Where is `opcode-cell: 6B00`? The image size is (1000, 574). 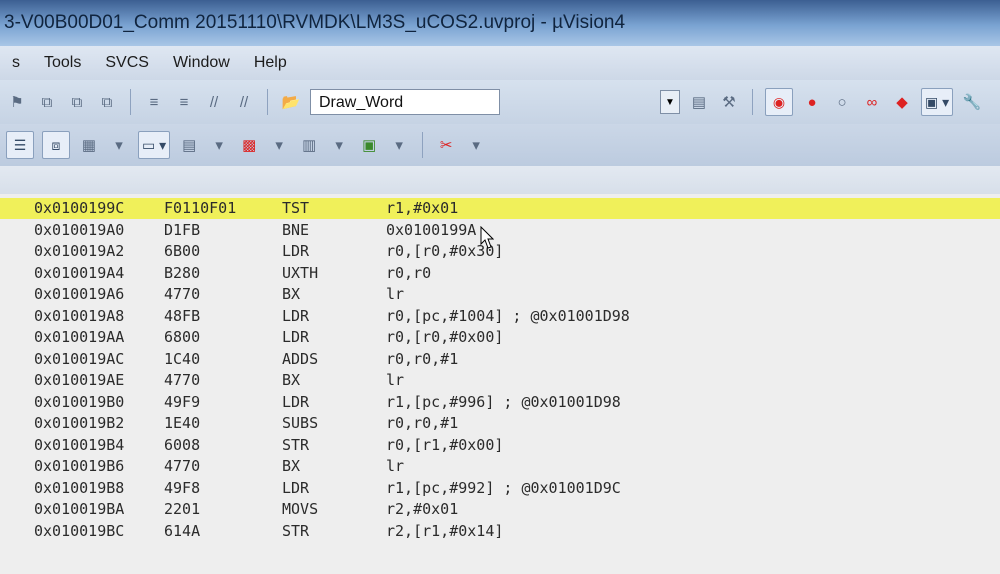
opcode-cell: 6B00 is located at coordinates (182, 251).